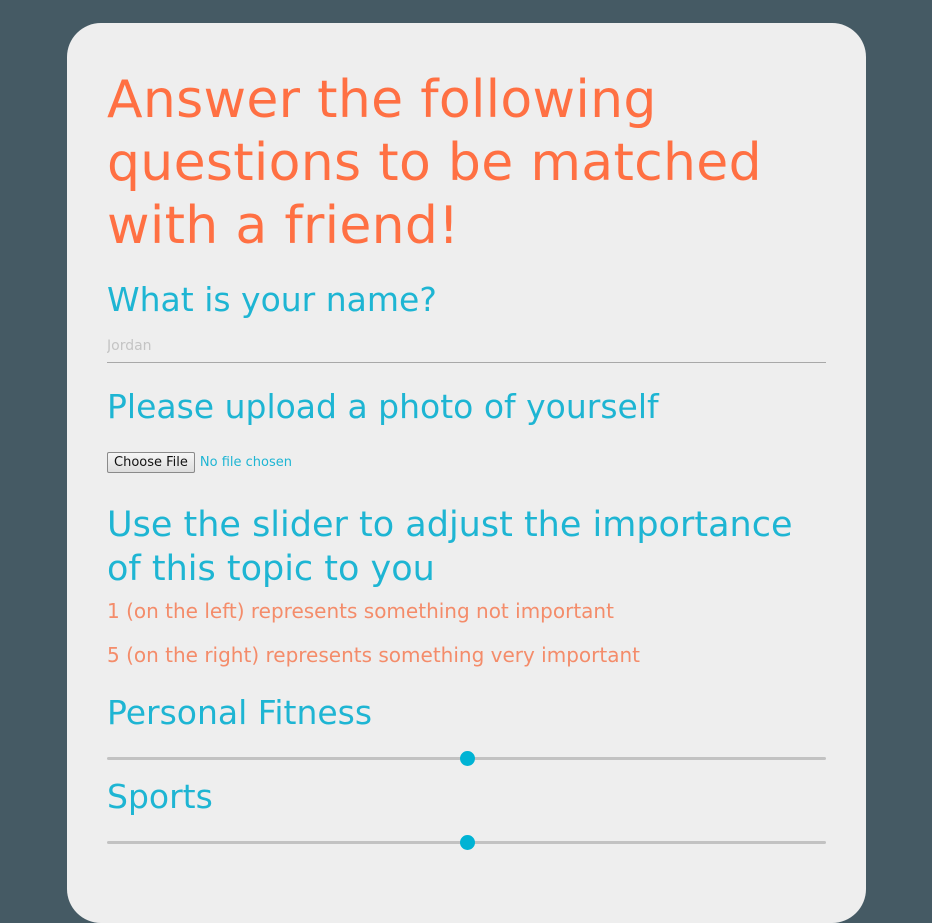  I want to click on file-upload: Choose File No file chosen, so click(199, 462).